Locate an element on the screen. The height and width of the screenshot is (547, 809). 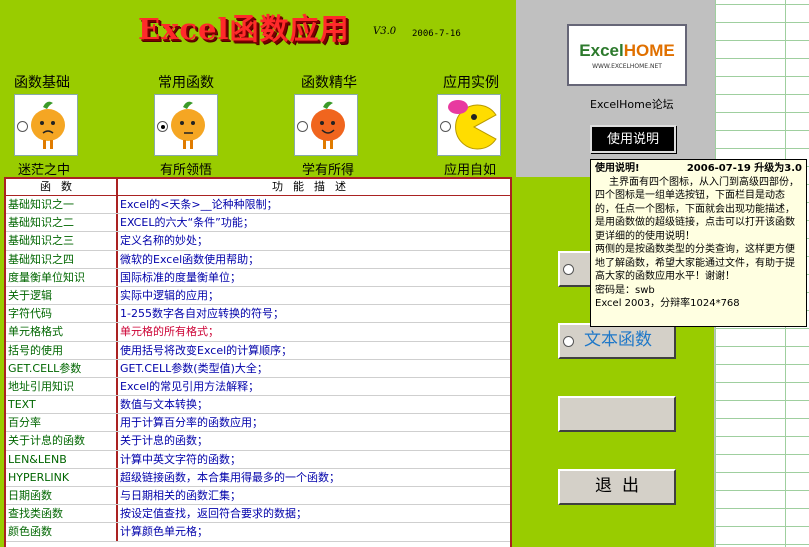
category-label-basics: 函数基础 is located at coordinates (42, 83).